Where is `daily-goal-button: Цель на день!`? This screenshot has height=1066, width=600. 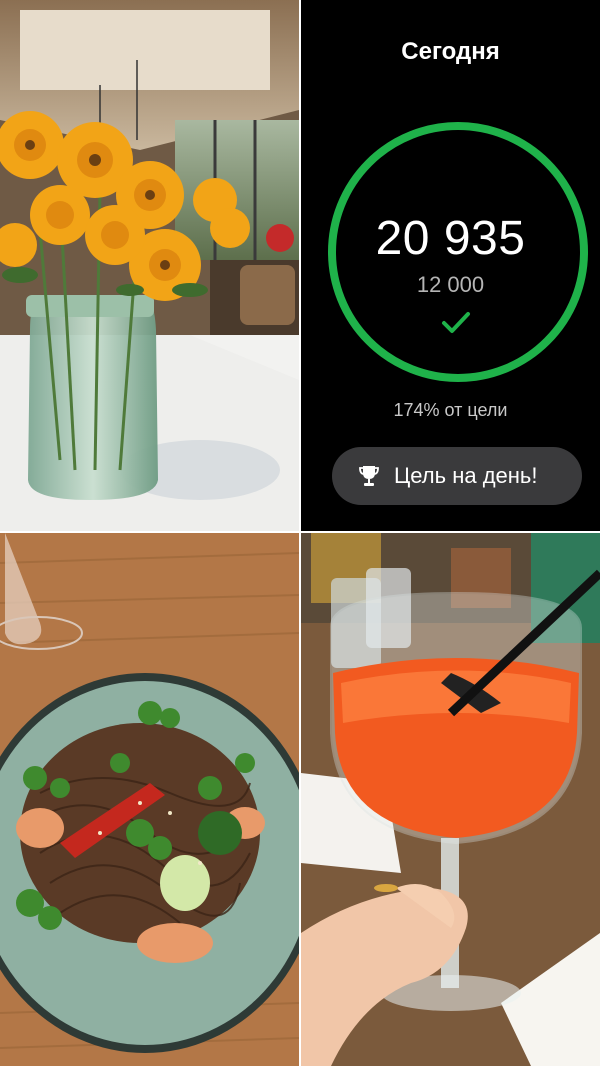
daily-goal-button: Цель на день! is located at coordinates (457, 476).